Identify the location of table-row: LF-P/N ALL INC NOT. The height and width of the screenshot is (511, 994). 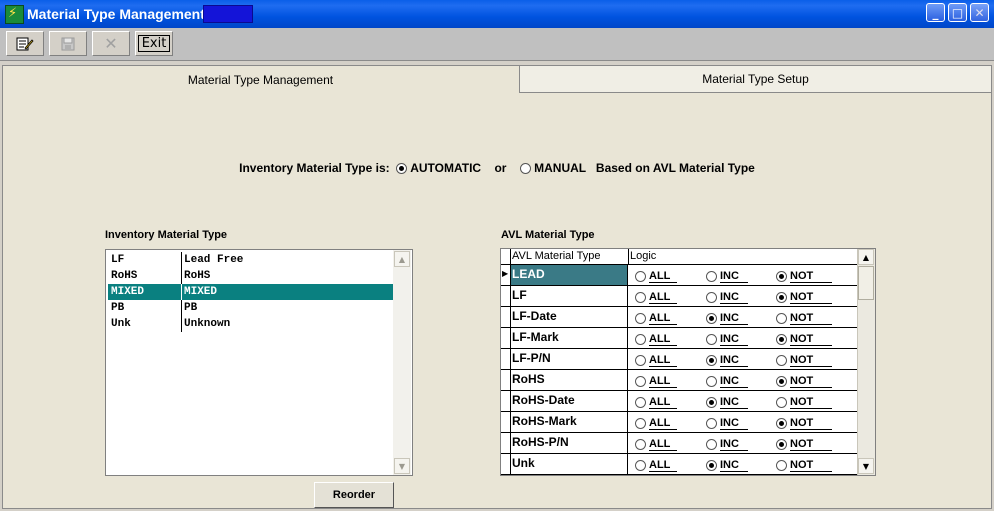
(679, 359).